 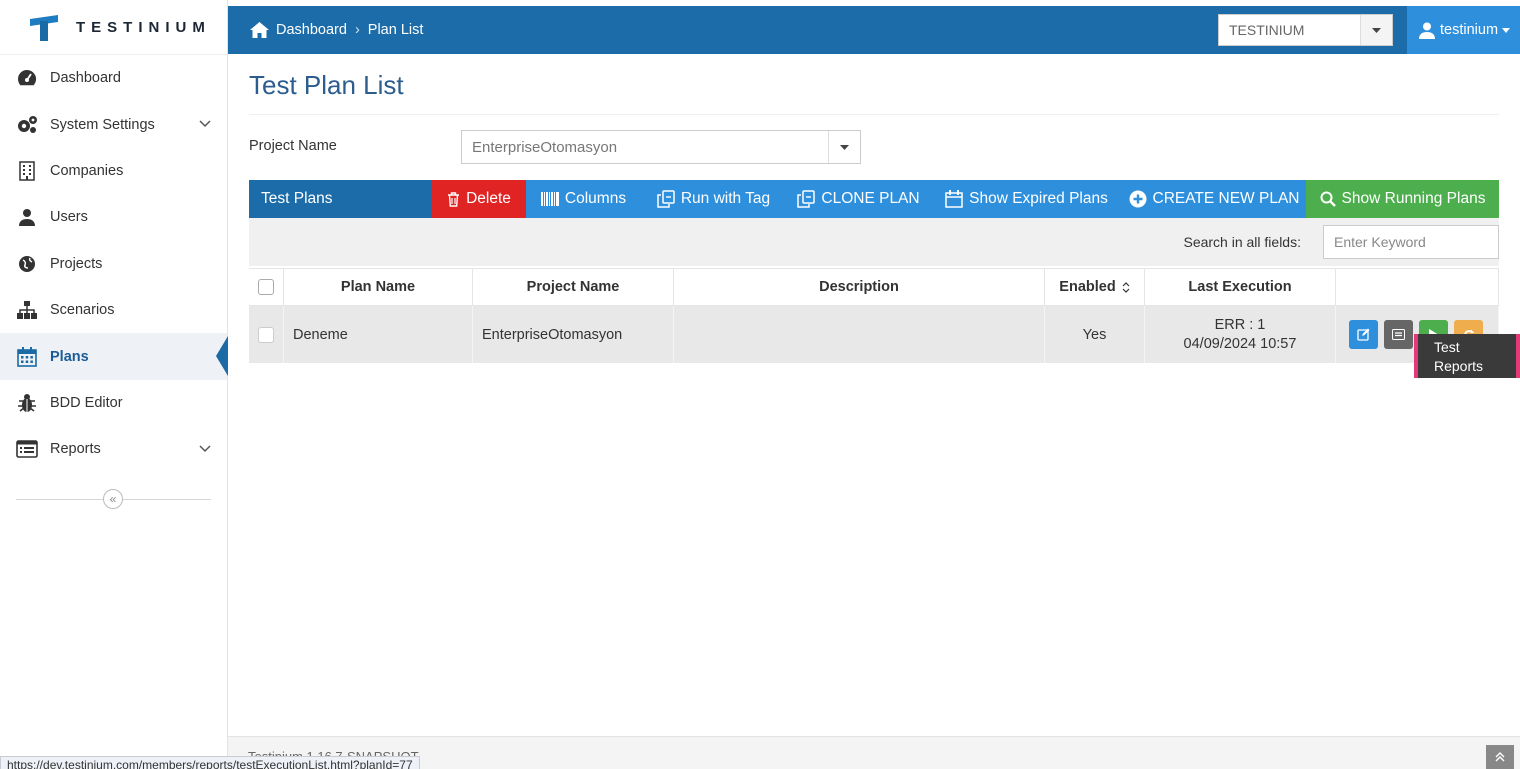 What do you see at coordinates (1459, 366) in the screenshot?
I see `tooltip-line: Reports` at bounding box center [1459, 366].